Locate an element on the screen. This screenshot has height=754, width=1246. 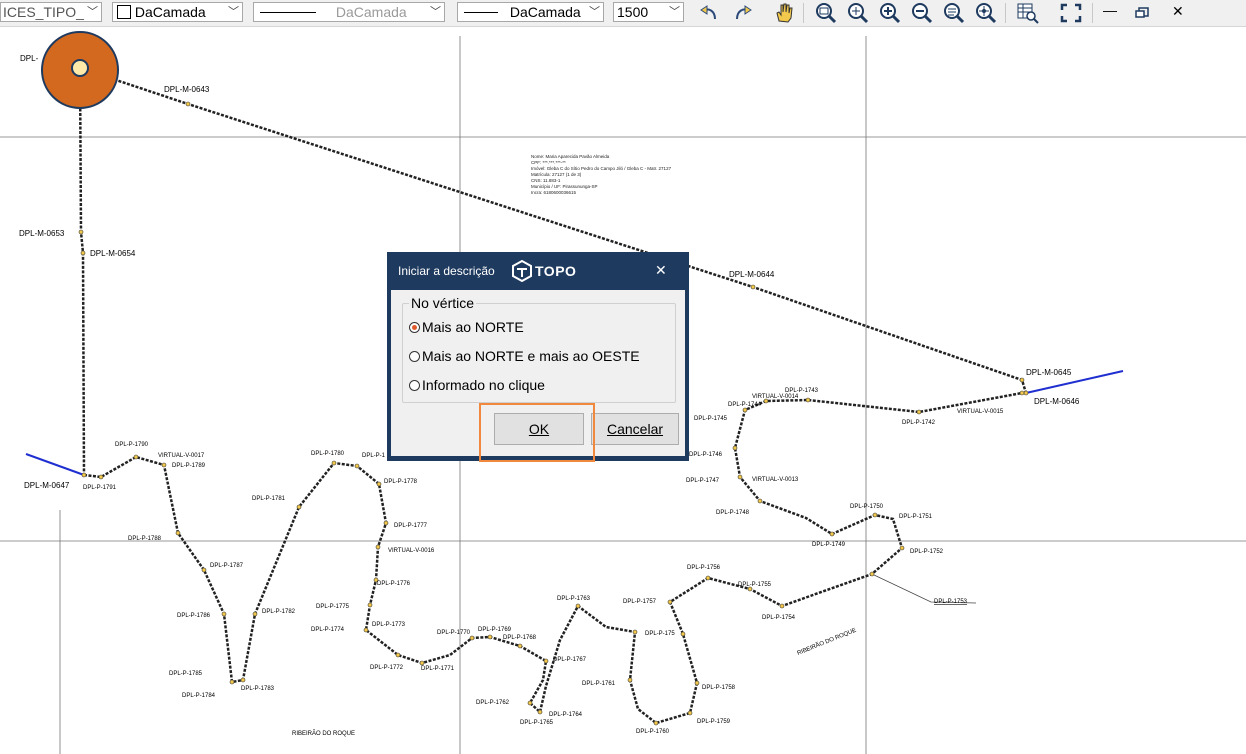
zoom-in-button is located at coordinates (890, 13).